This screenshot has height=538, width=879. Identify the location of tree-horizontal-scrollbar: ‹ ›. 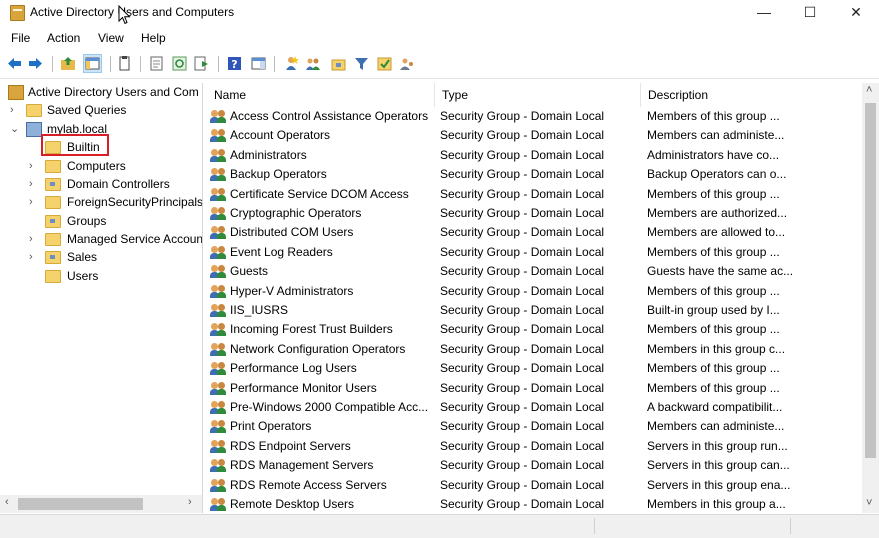
(101, 504).